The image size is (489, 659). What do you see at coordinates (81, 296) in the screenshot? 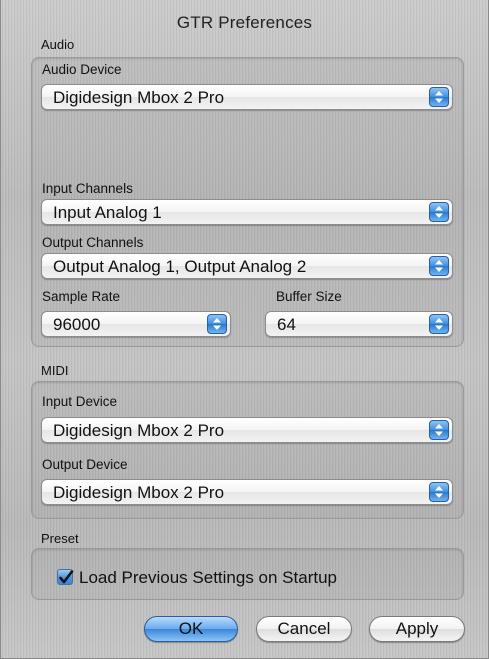
I see `sample-rate-label: Sample Rate` at bounding box center [81, 296].